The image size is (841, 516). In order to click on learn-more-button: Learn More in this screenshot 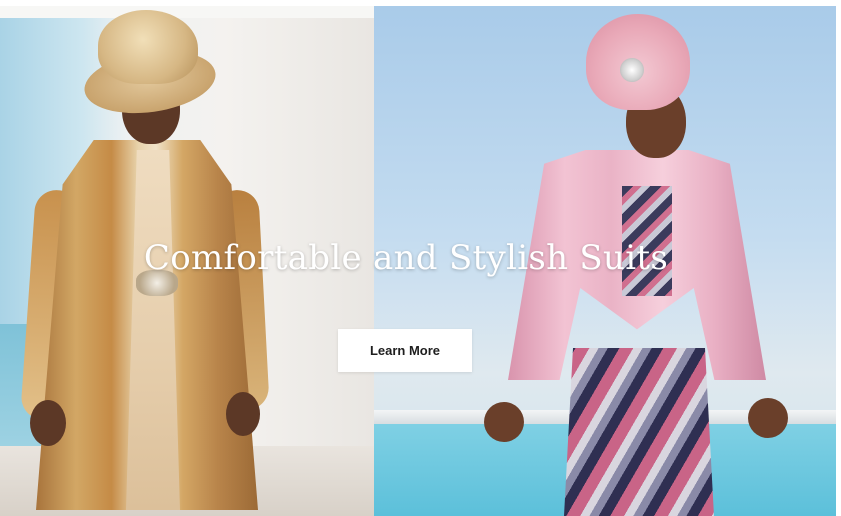, I will do `click(405, 350)`.